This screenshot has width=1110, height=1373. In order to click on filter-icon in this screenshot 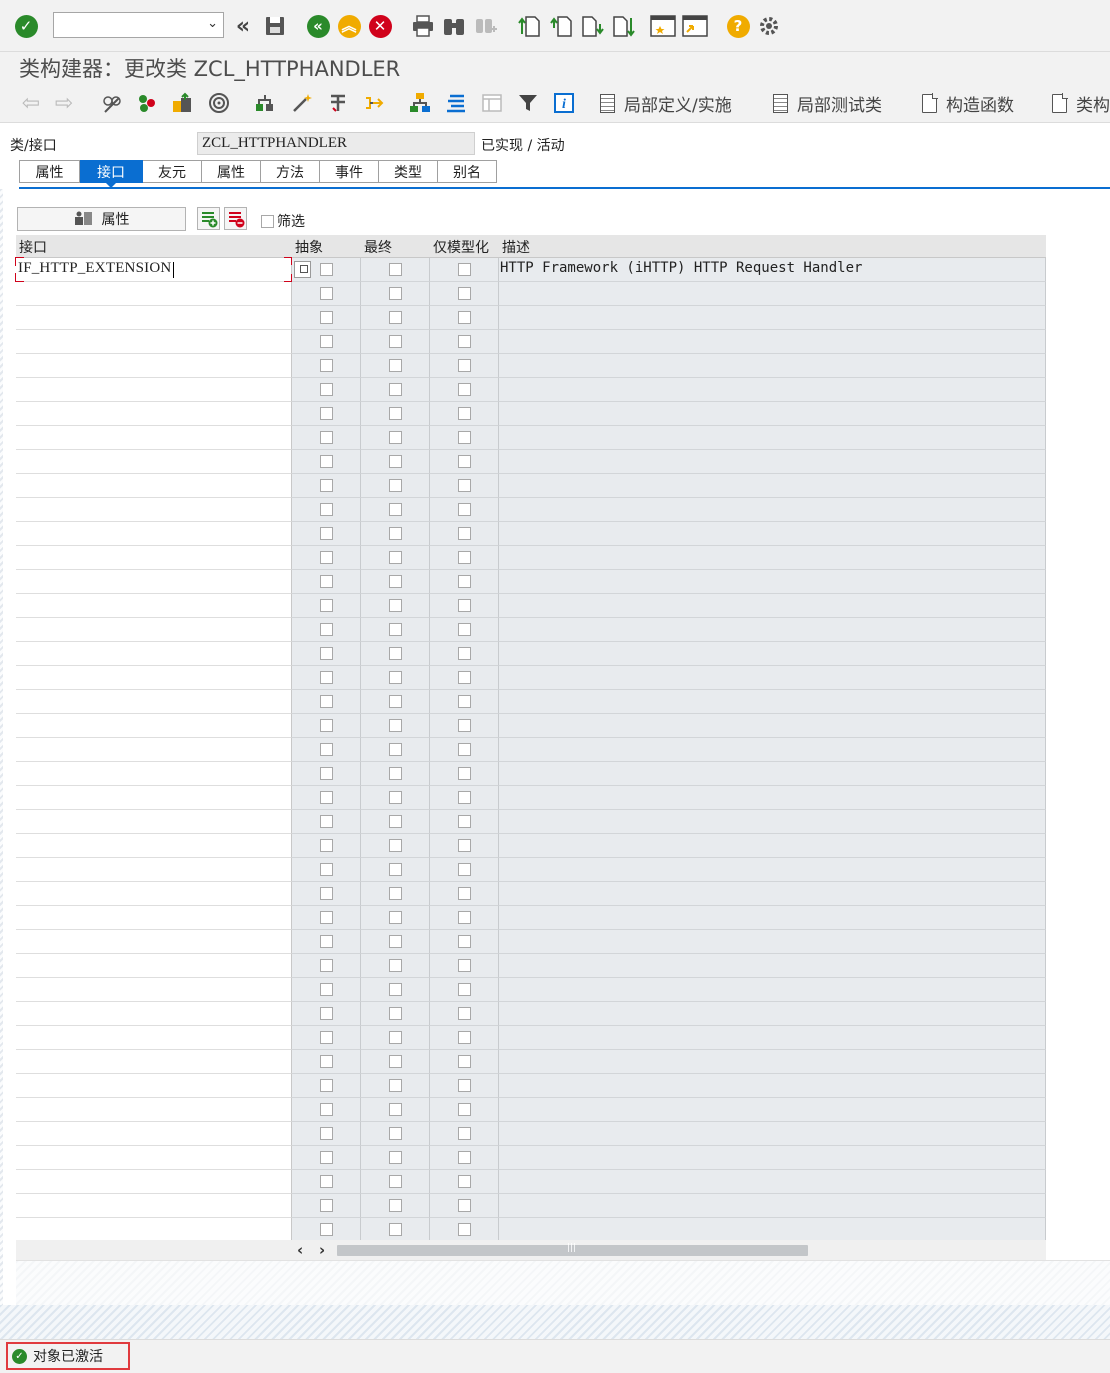, I will do `click(528, 103)`.